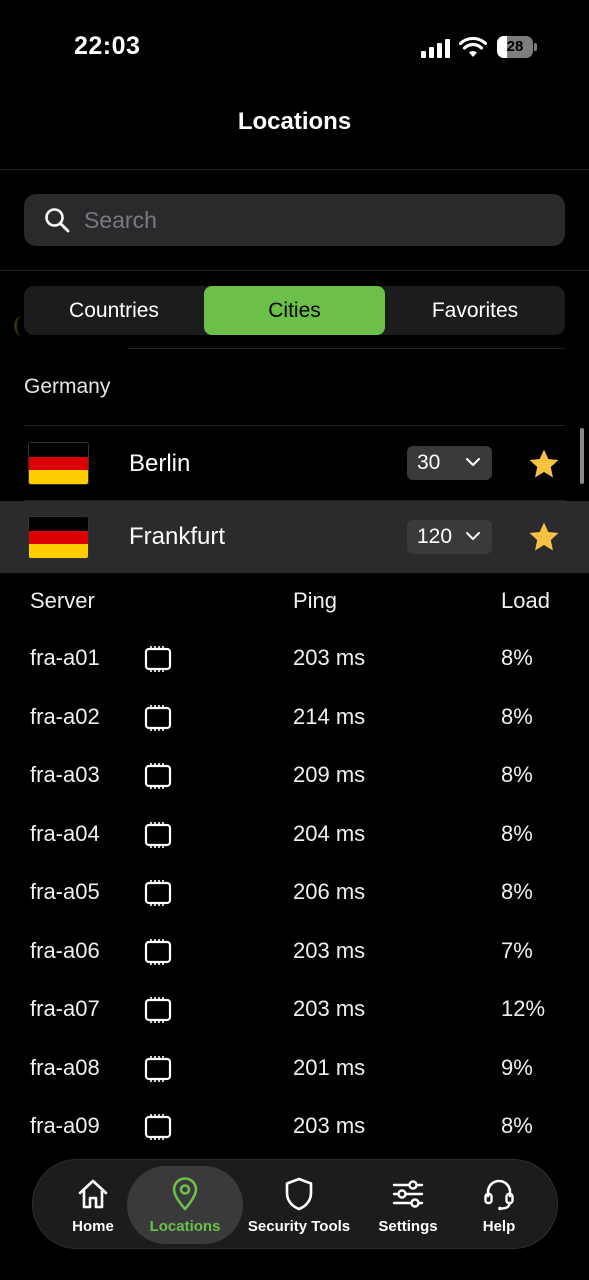 The width and height of the screenshot is (589, 1280). I want to click on section-divider, so click(294, 425).